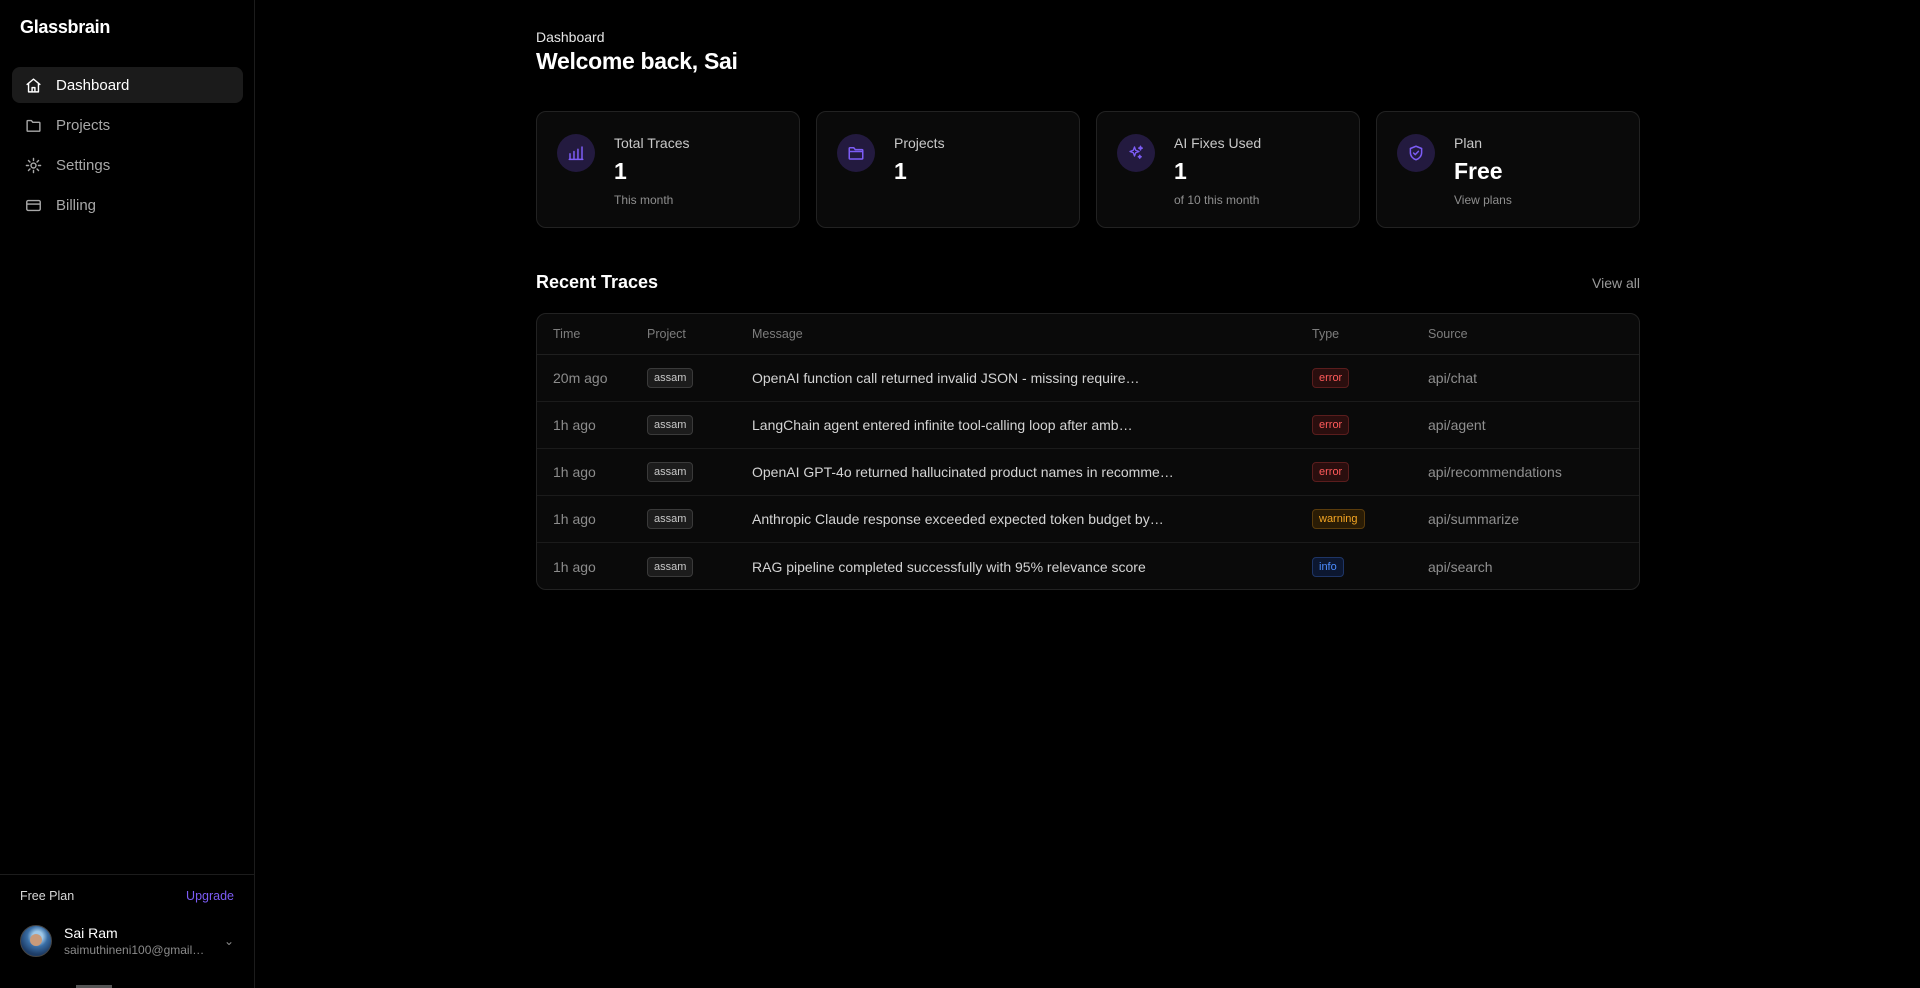 The height and width of the screenshot is (988, 1920). Describe the element at coordinates (141, 941) in the screenshot. I see `user-info: Sai Ram saimuthineni100@gmail.com` at that location.